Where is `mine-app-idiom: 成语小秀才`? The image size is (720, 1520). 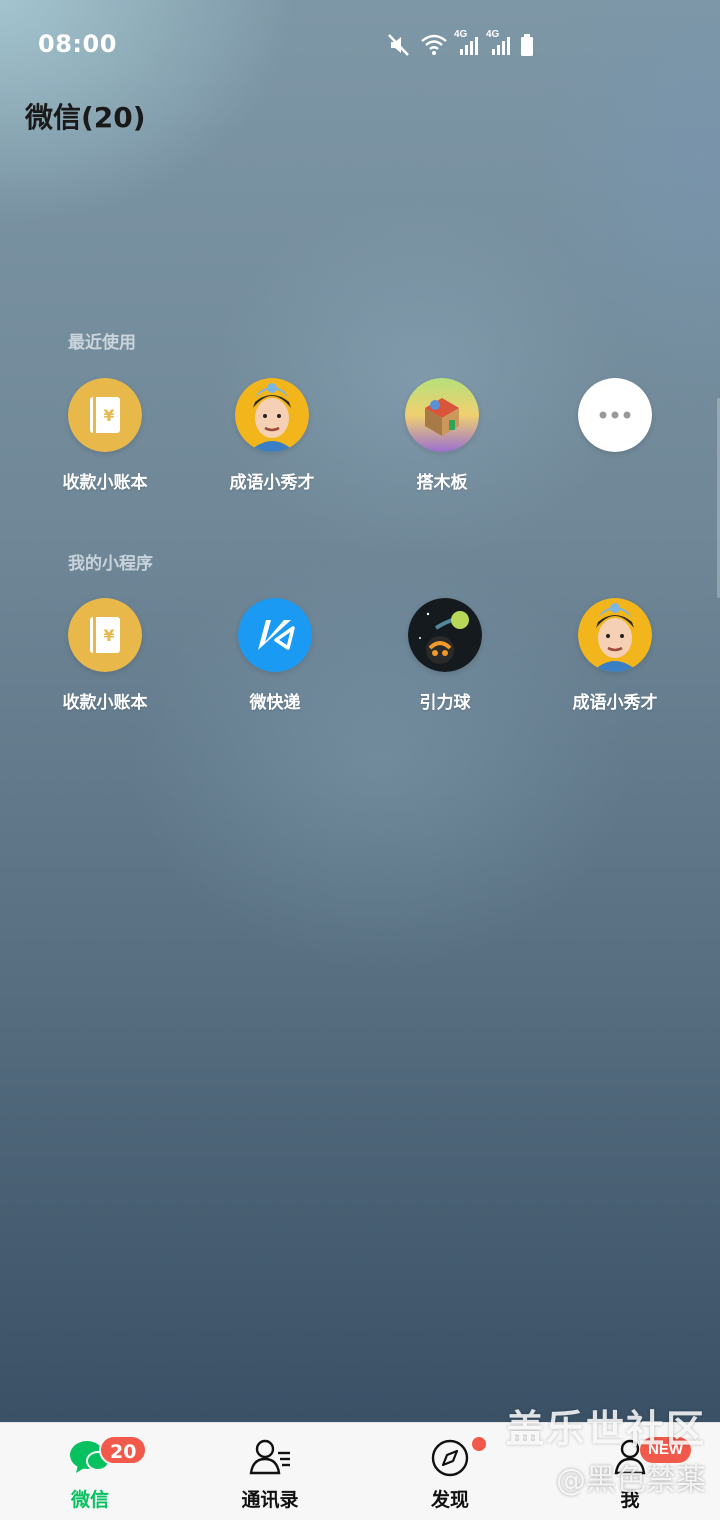
mine-app-idiom: 成语小秀才 is located at coordinates (615, 655).